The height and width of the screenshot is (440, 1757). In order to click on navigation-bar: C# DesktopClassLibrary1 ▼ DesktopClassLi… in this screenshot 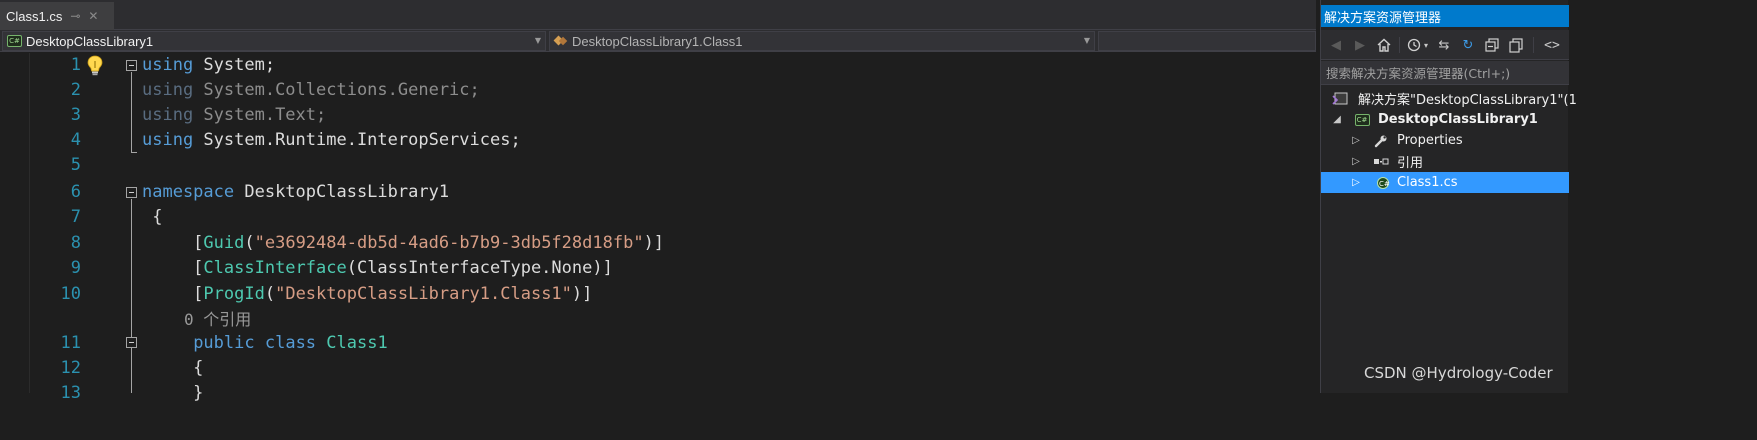, I will do `click(658, 41)`.